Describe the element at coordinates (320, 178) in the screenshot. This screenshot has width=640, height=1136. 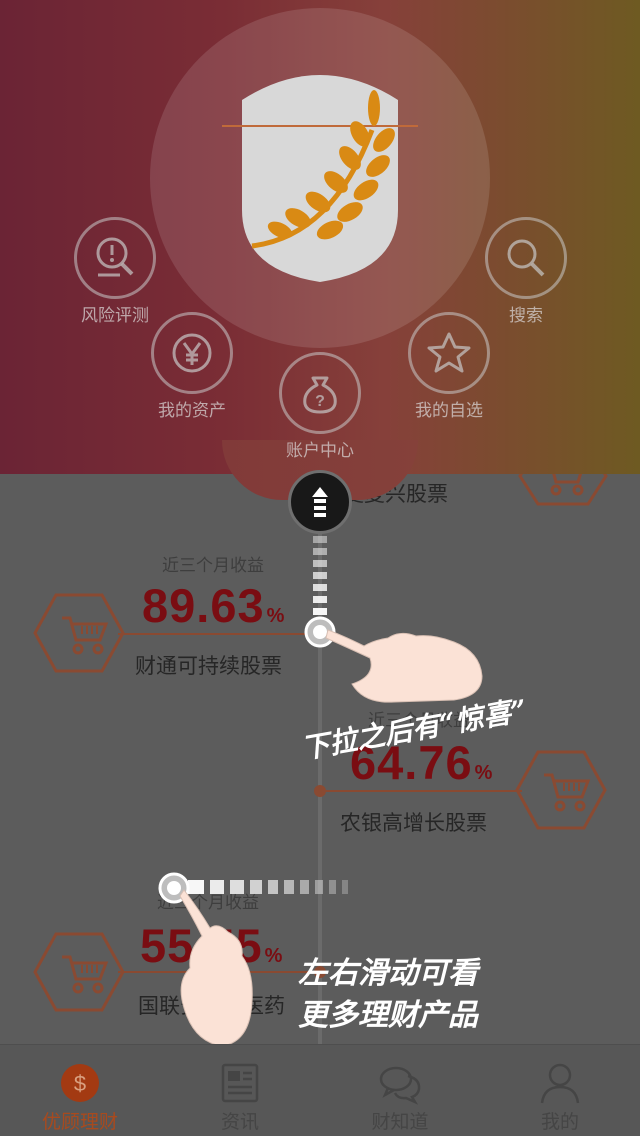
I see `wheat-shield-logo` at that location.